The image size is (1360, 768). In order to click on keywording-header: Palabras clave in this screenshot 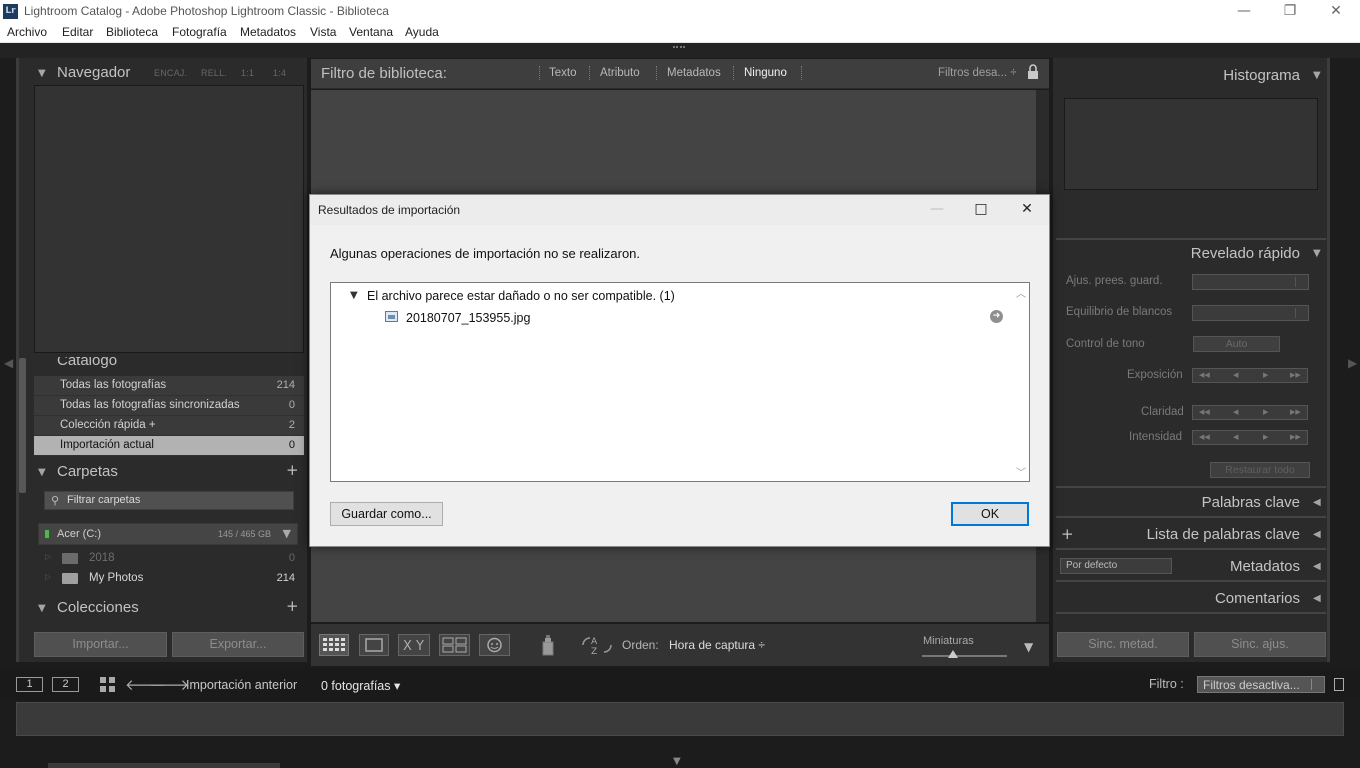, I will do `click(1251, 502)`.